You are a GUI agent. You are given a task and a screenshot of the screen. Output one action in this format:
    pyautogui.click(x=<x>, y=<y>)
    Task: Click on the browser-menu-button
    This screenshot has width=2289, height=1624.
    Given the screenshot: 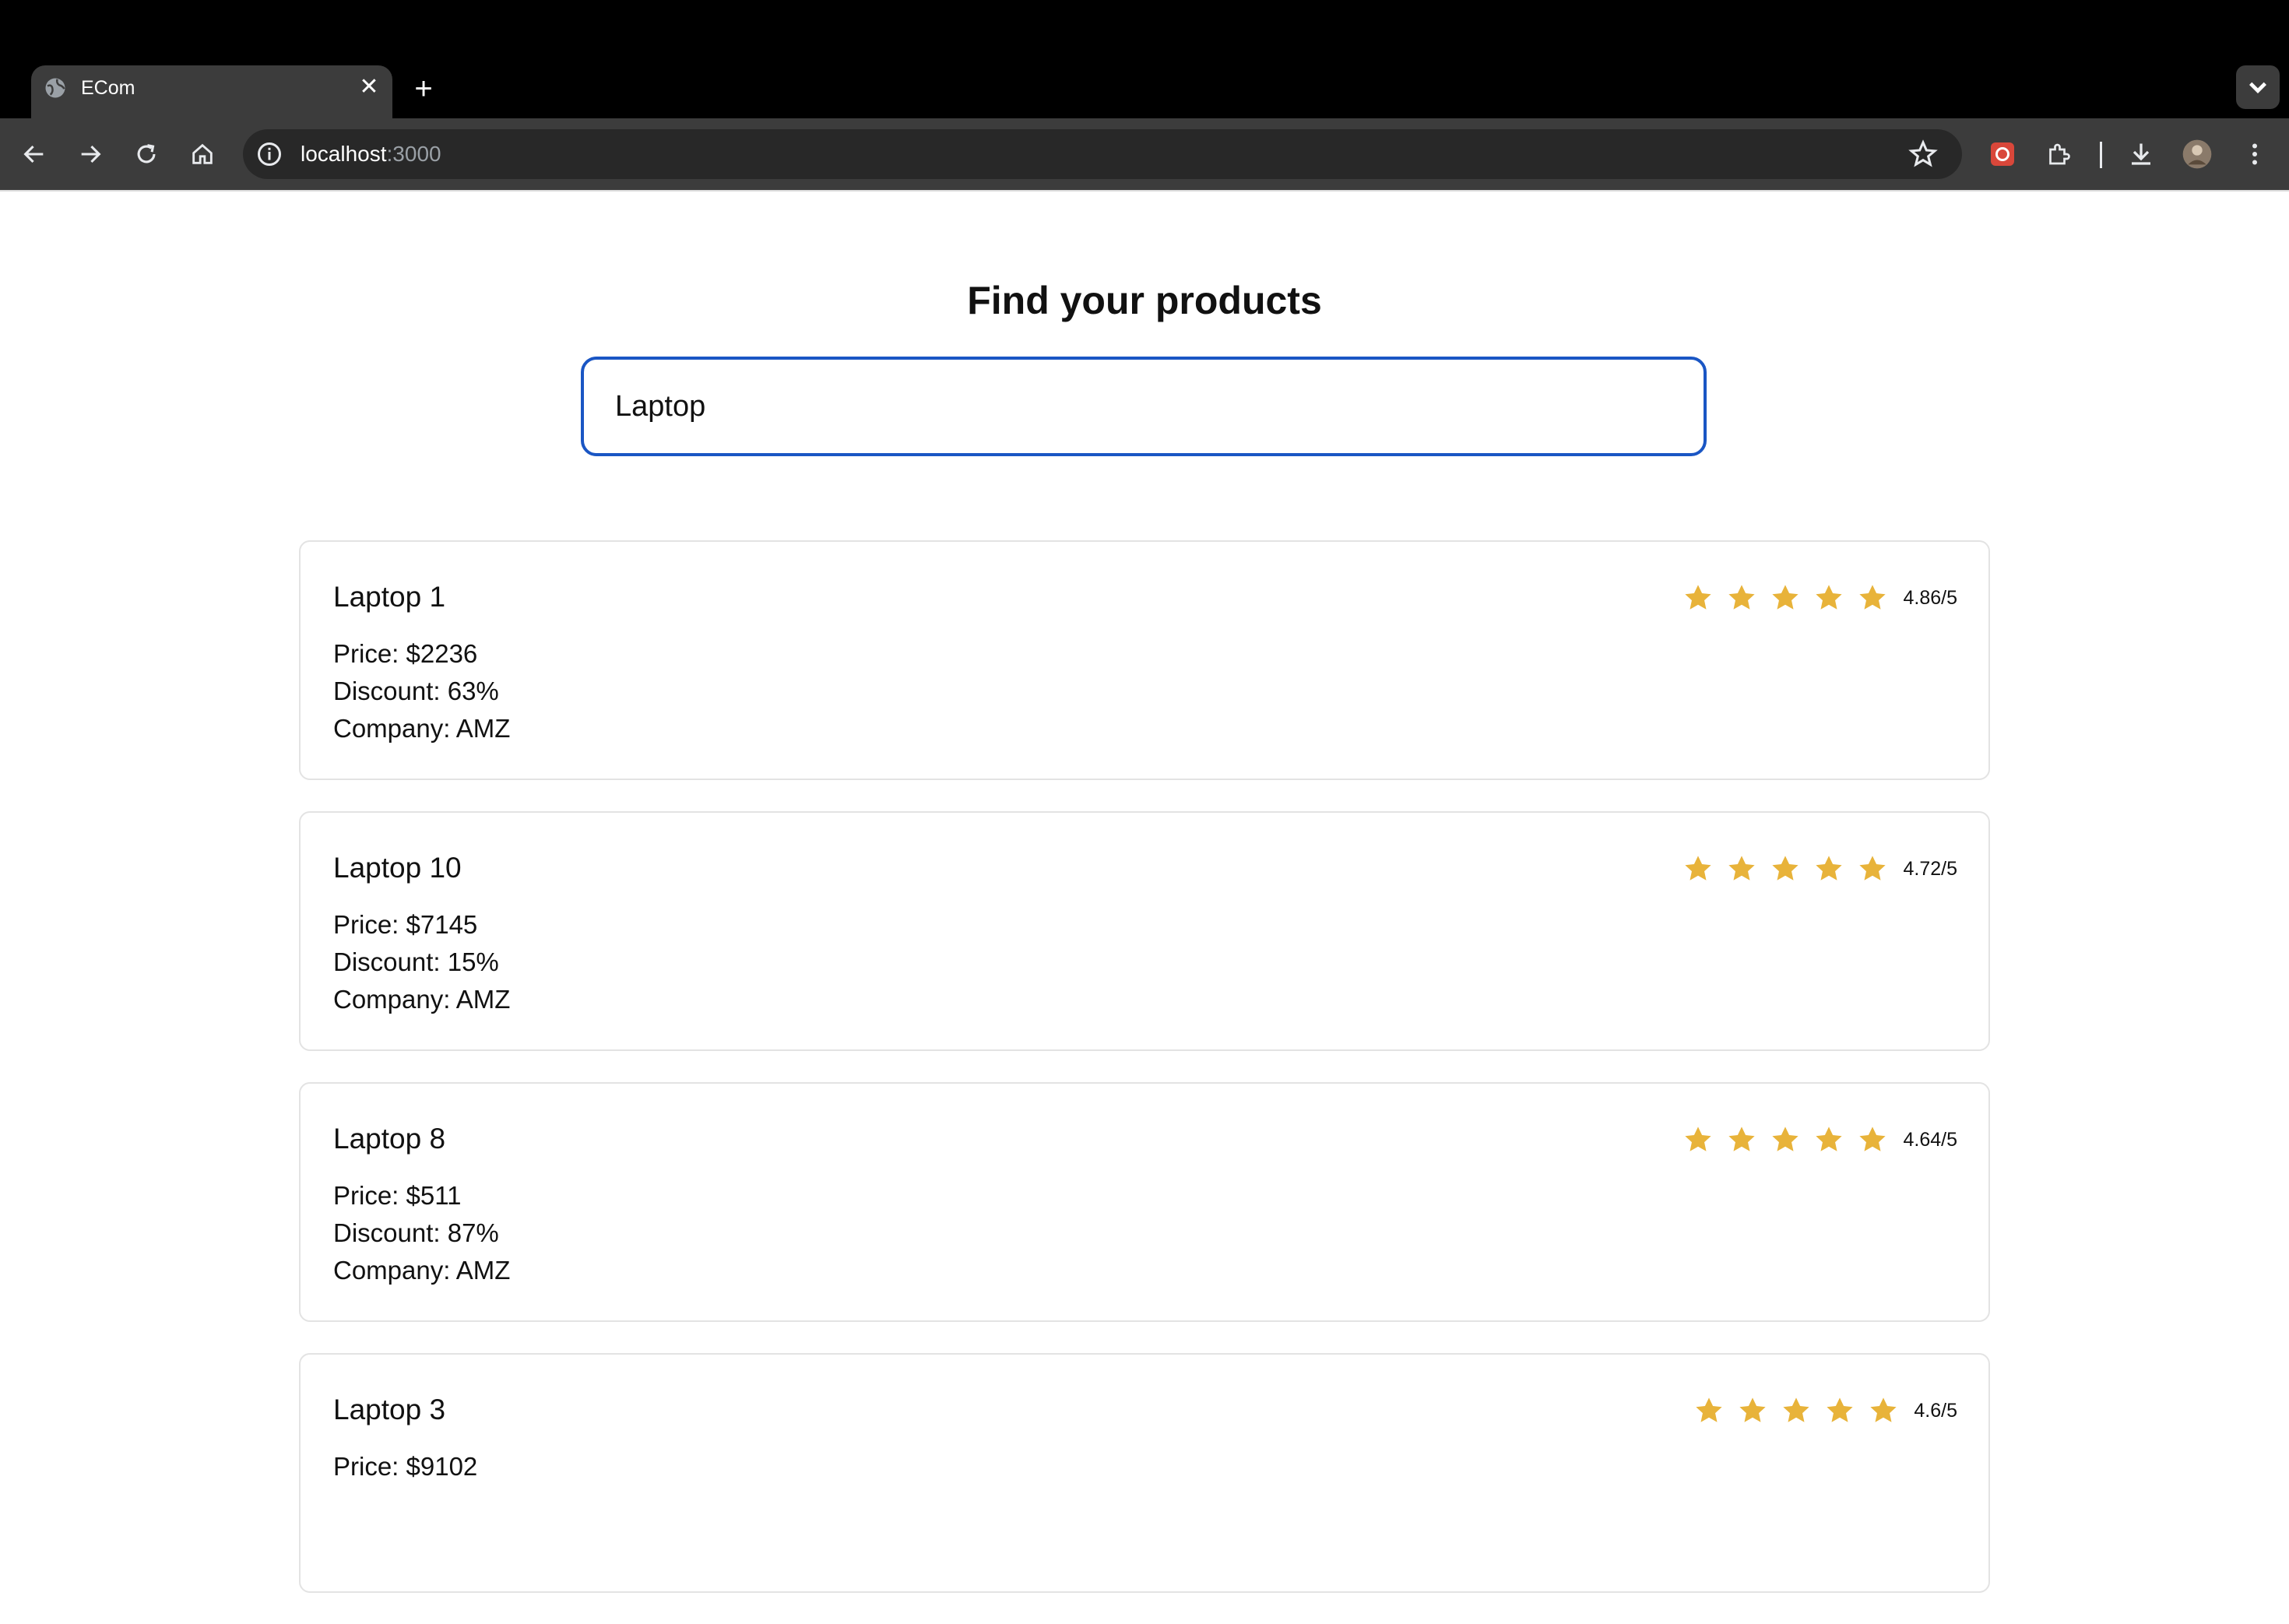 What is the action you would take?
    pyautogui.click(x=2254, y=154)
    